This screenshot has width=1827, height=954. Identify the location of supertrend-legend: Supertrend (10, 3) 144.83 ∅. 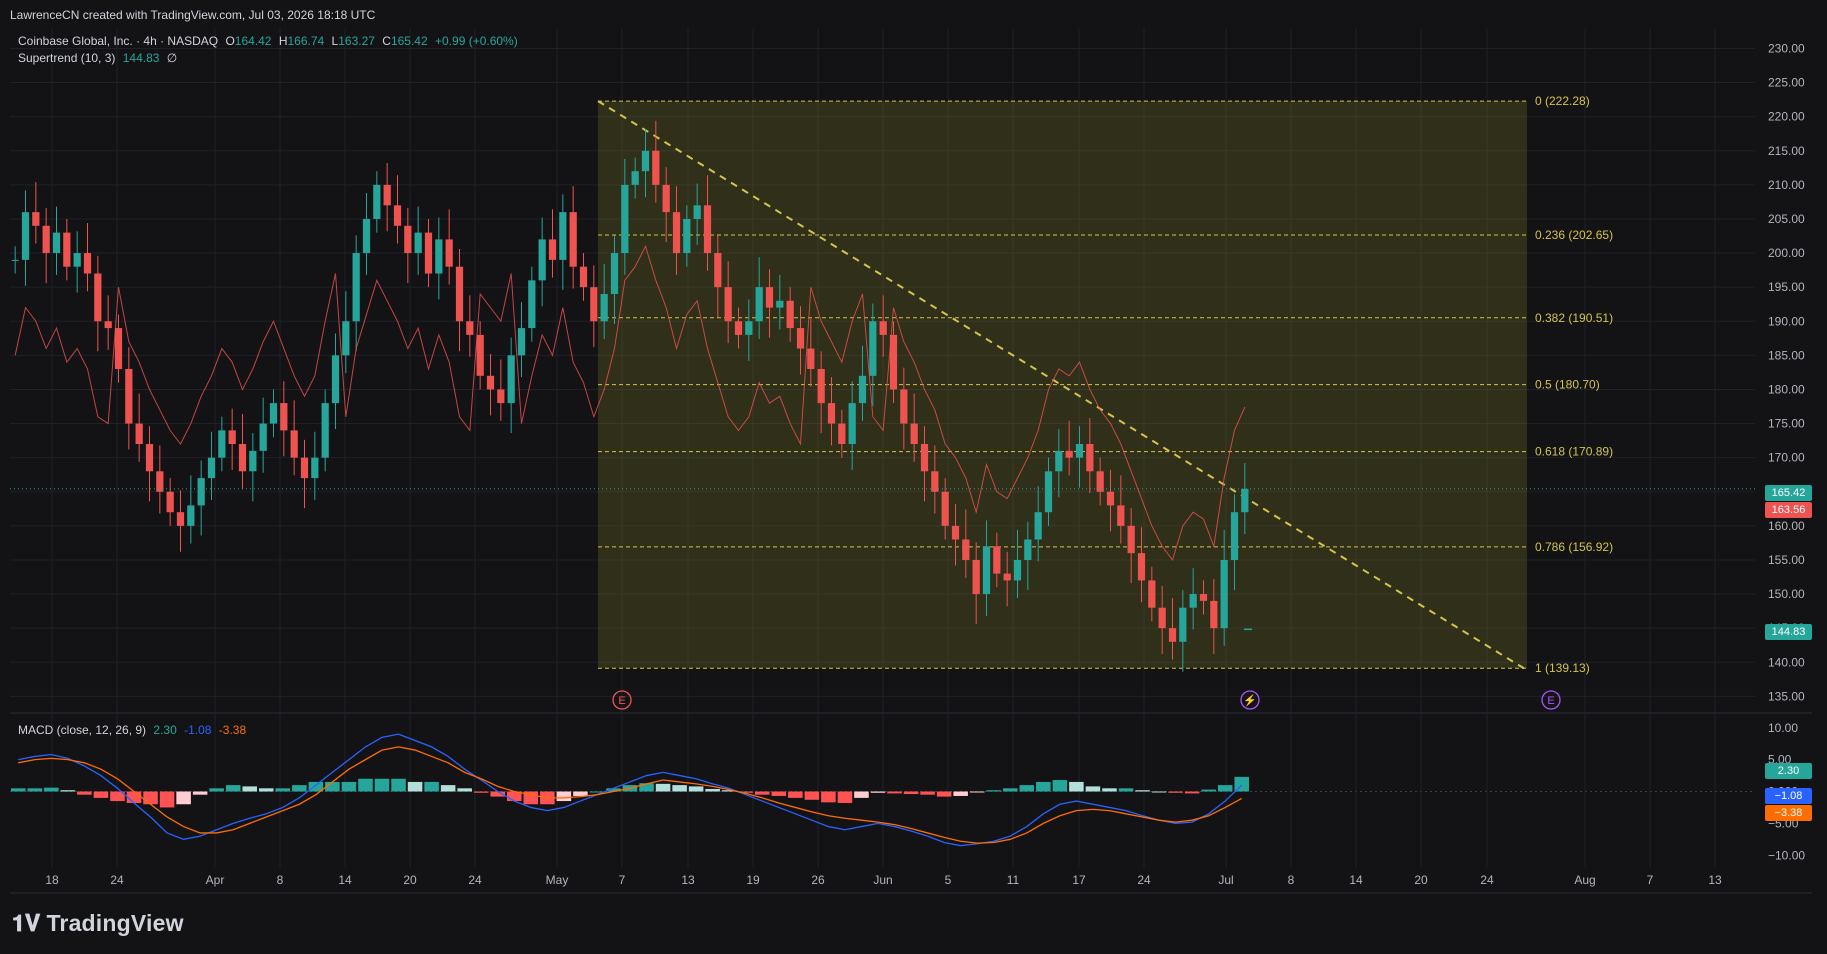
(99, 58).